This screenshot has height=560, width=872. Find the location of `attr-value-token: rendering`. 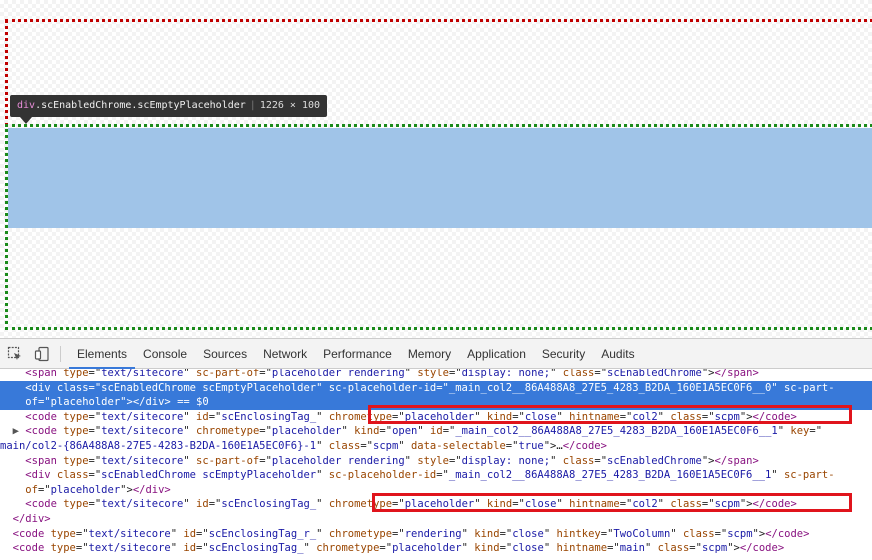

attr-value-token: rendering is located at coordinates (433, 533).